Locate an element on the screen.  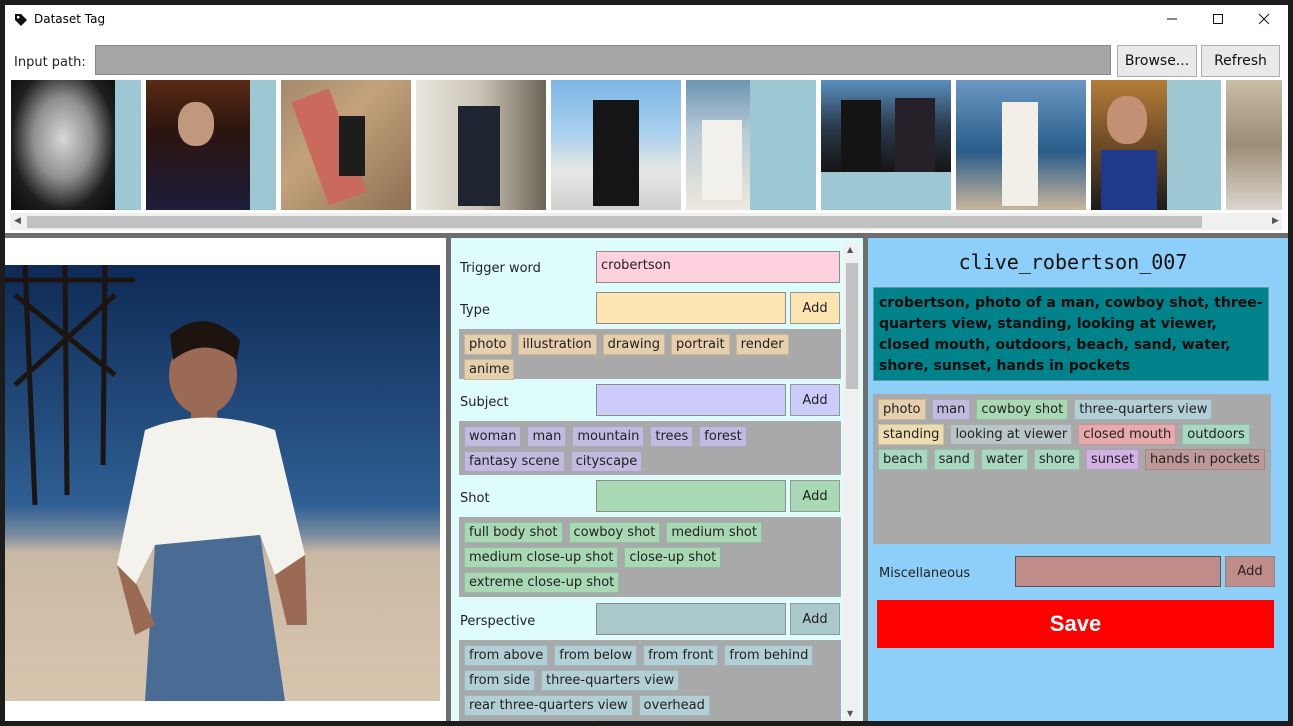
tag-chip: closed mouth is located at coordinates (1127, 434).